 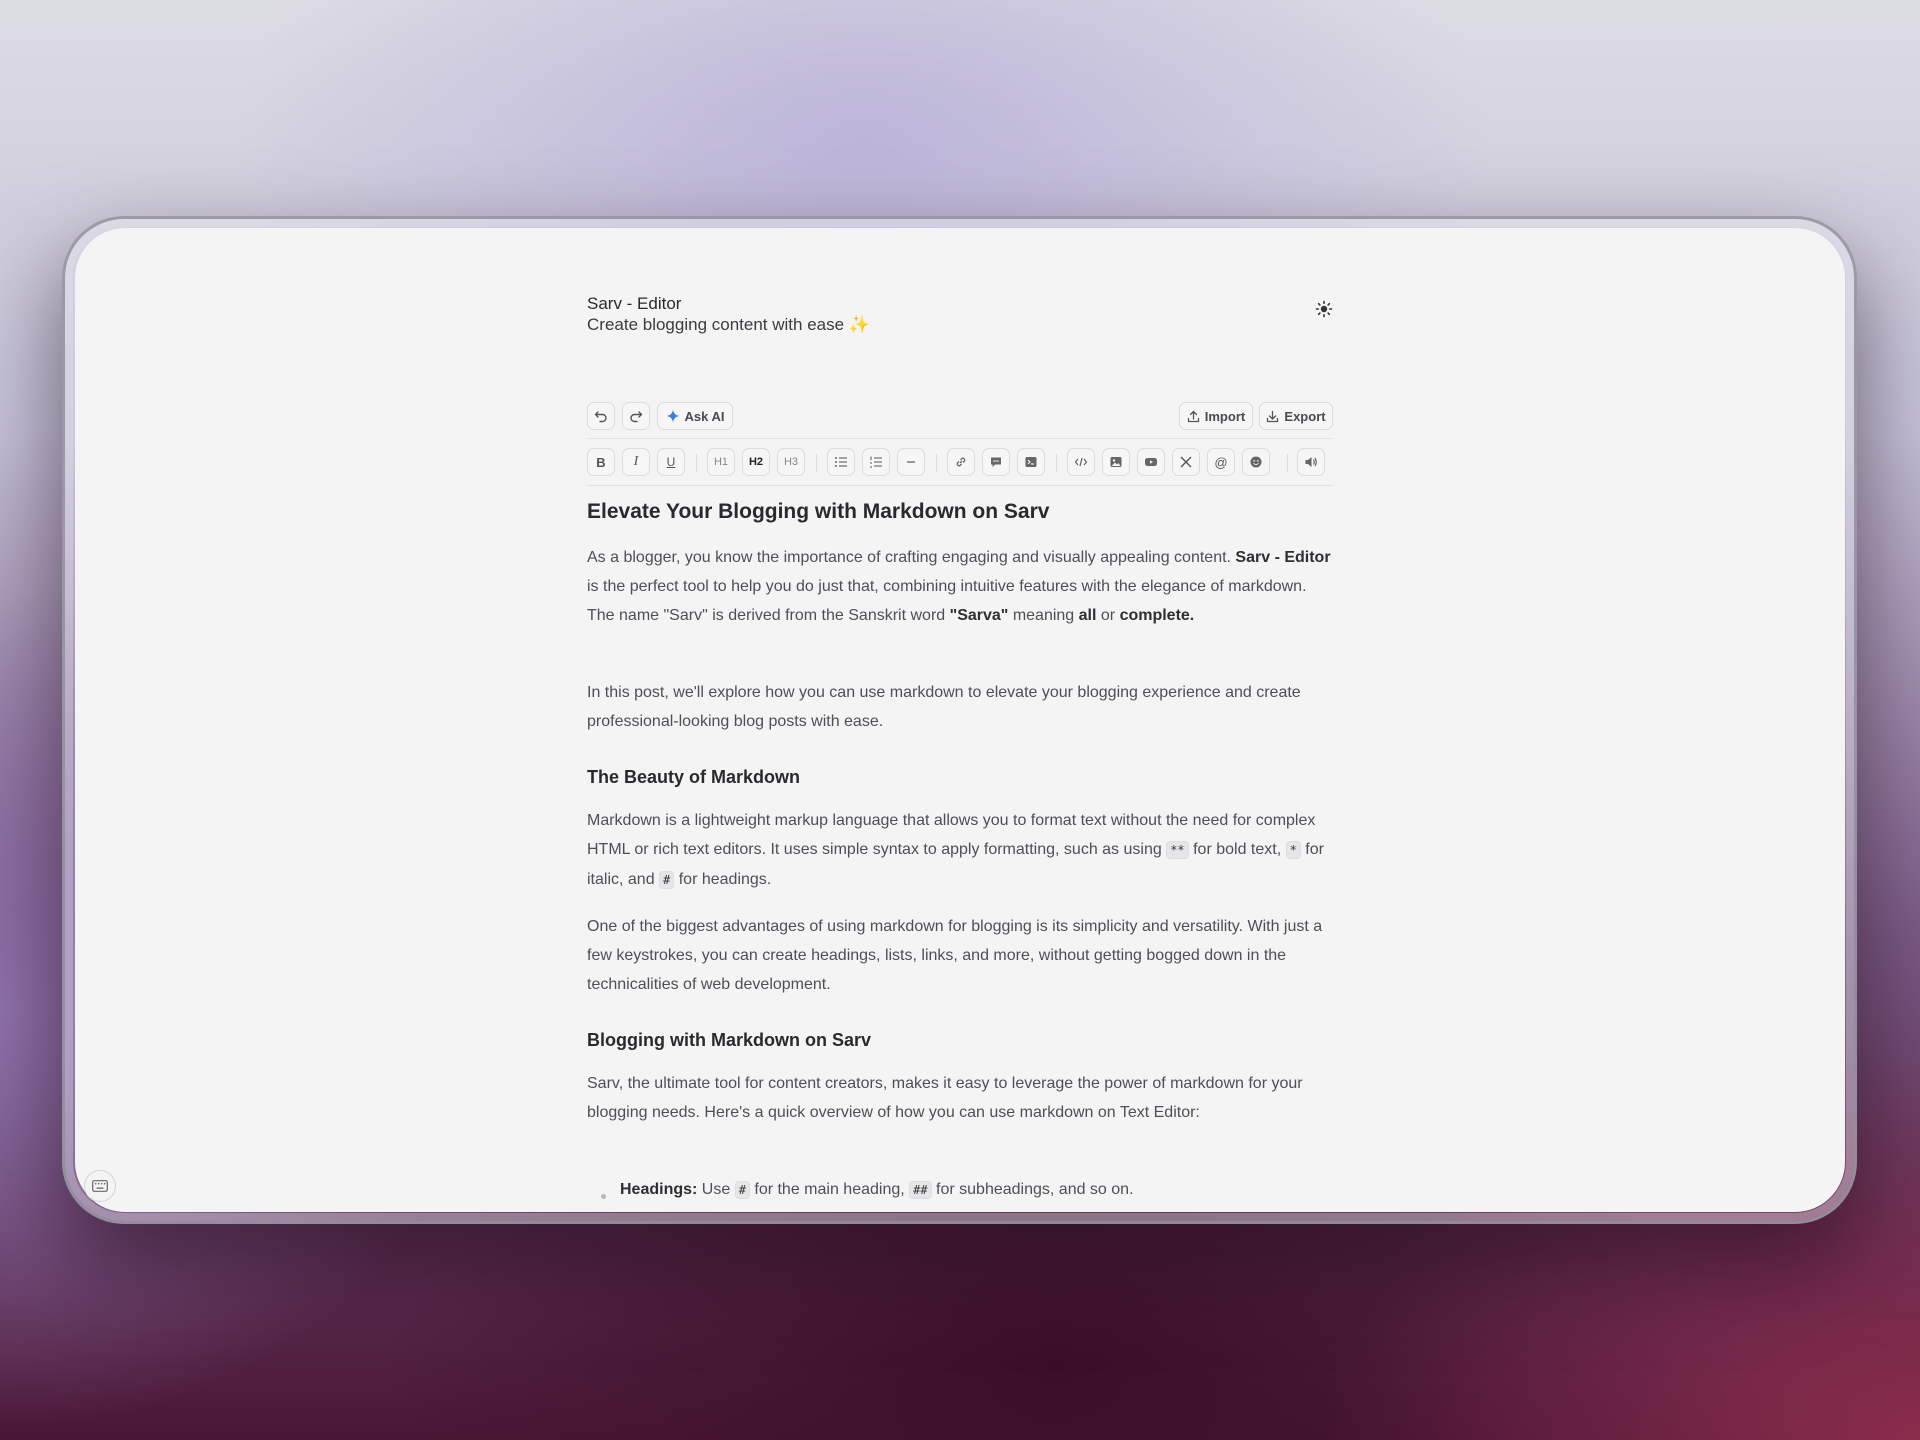 I want to click on sun-icon, so click(x=1324, y=309).